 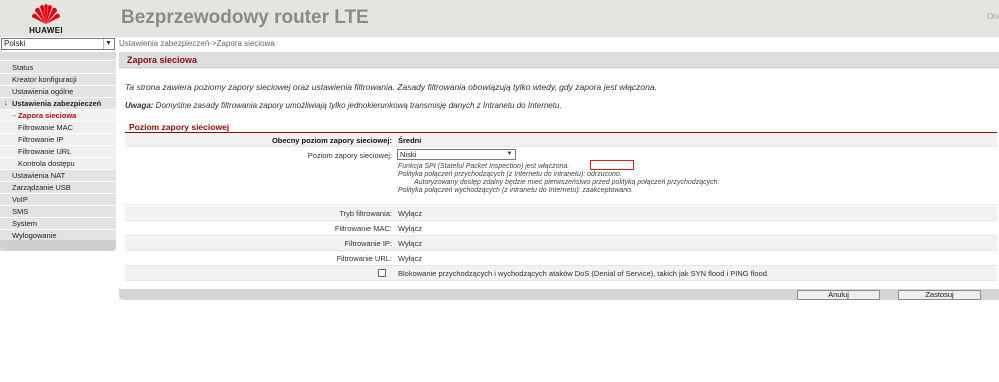 I want to click on sidebar-item-sms: SMS, so click(x=58, y=212).